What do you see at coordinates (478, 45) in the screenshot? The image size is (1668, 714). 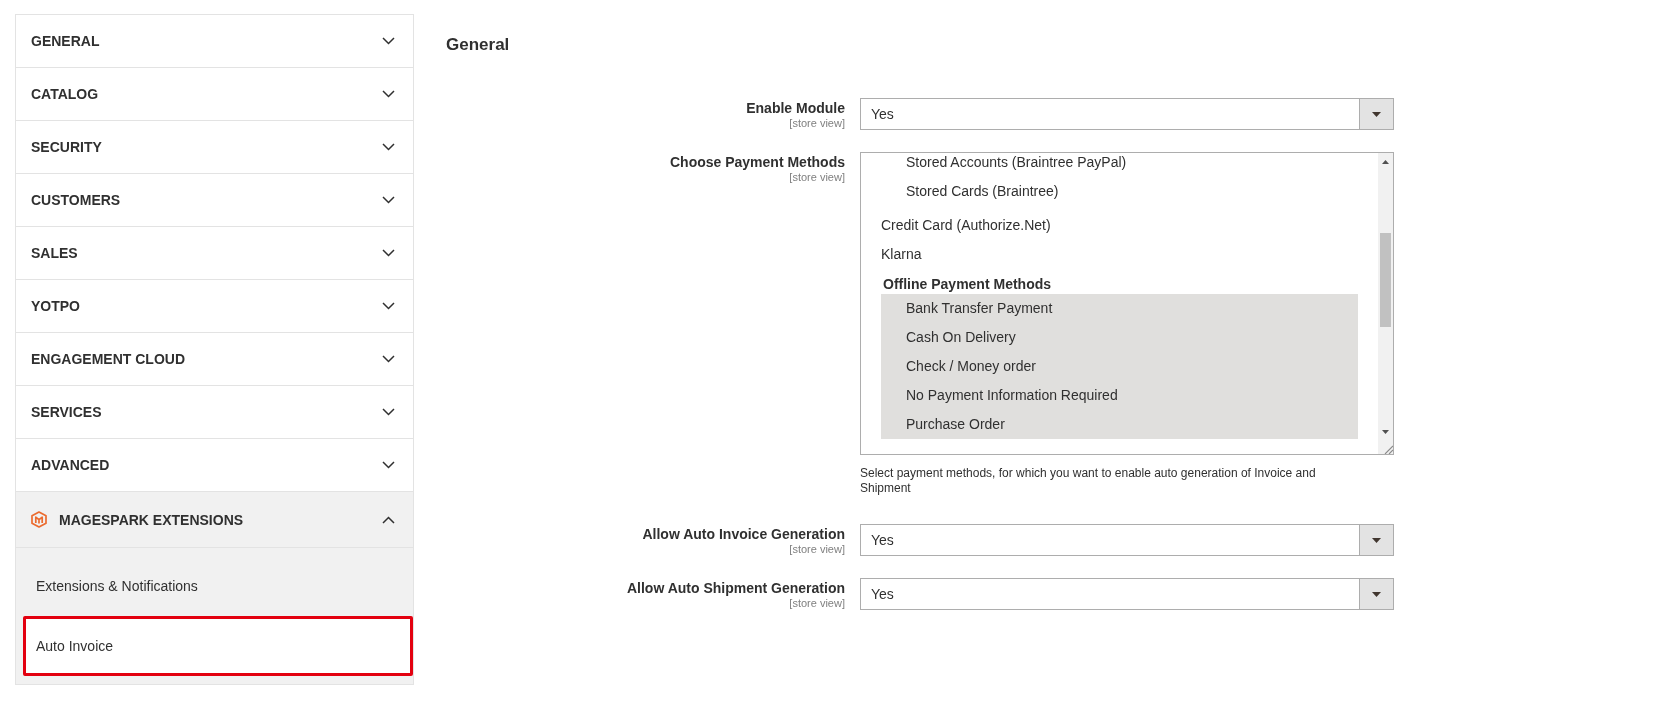 I see `section-title: General` at bounding box center [478, 45].